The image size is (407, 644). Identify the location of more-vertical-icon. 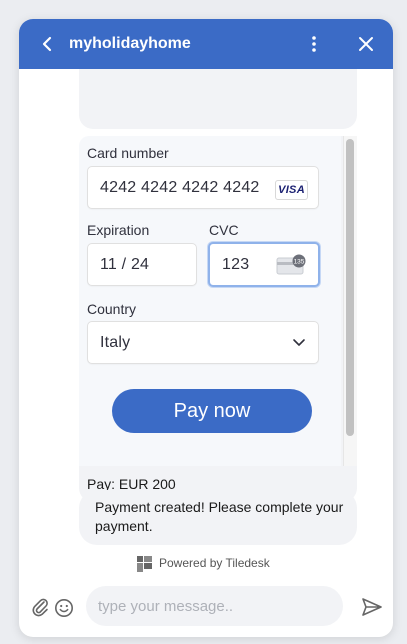
(314, 44).